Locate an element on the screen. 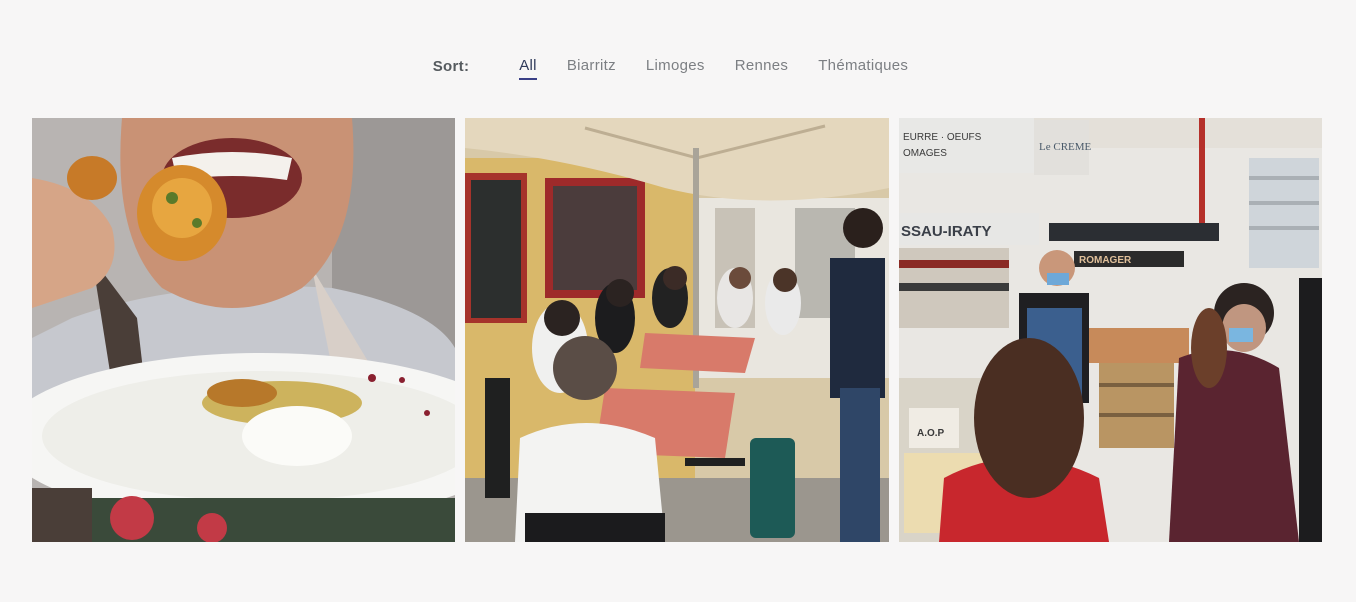  sign-aop: A.O.P is located at coordinates (931, 433).